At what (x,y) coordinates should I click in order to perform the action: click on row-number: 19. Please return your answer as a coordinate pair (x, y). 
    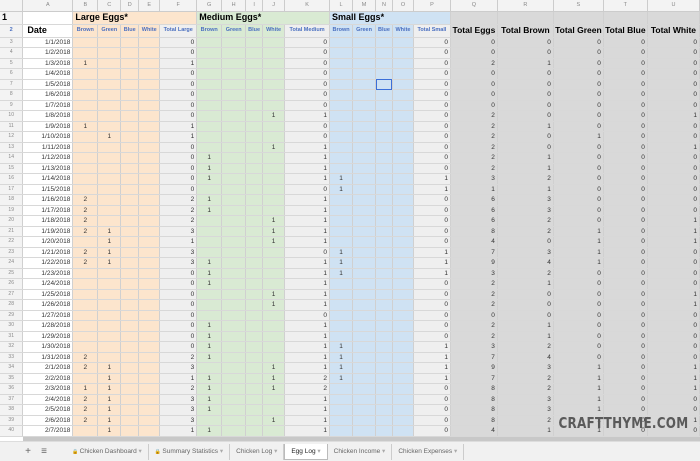
    Looking at the image, I should click on (12, 210).